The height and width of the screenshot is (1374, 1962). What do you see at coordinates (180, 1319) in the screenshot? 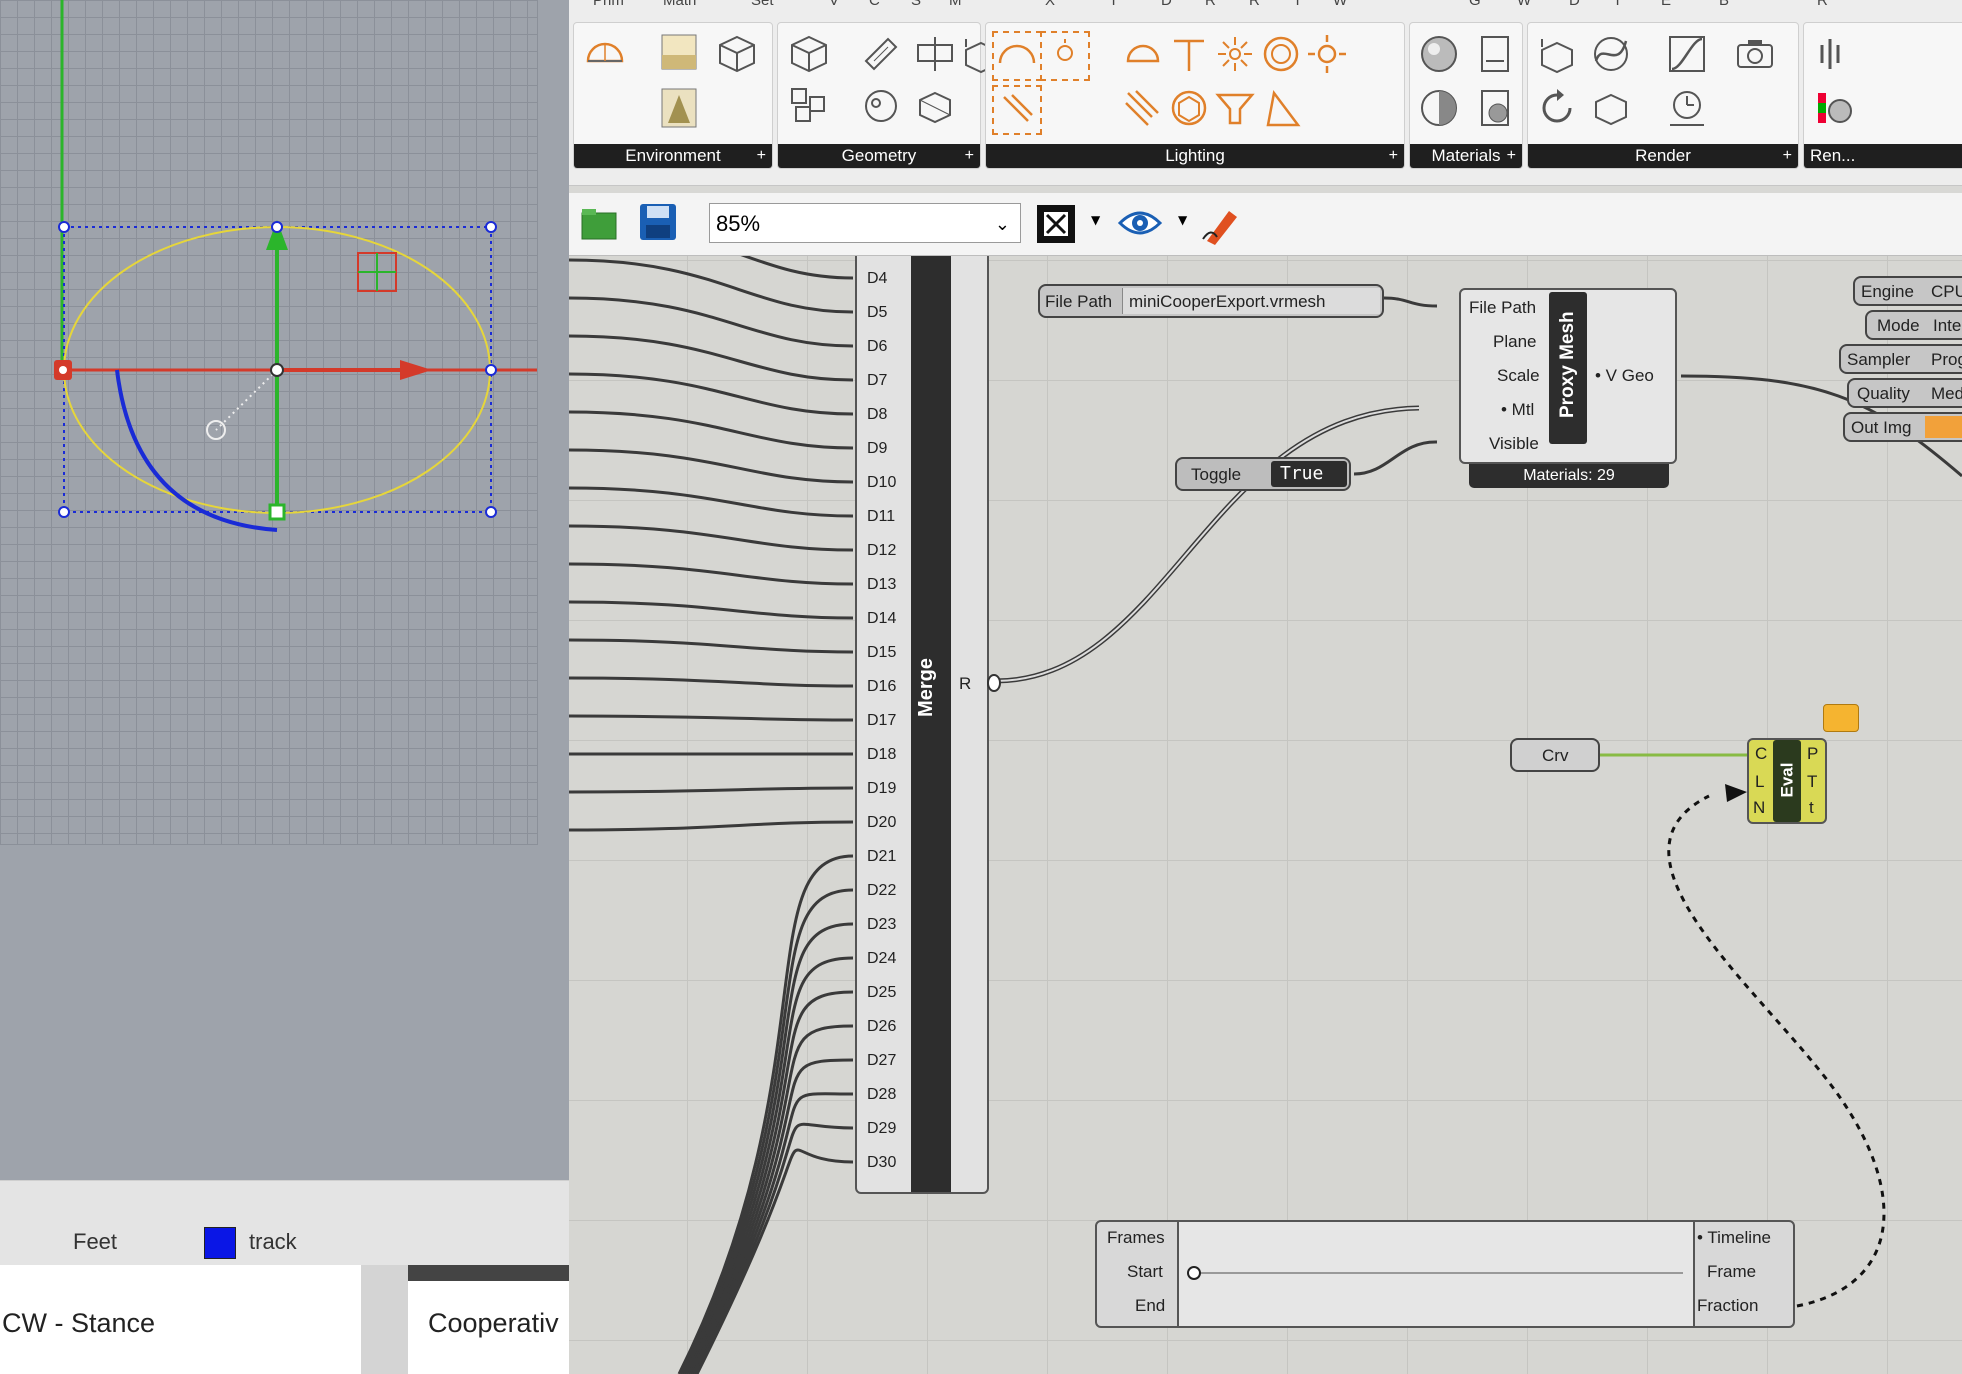
I see `doc-tab-stance: CW - Stance` at bounding box center [180, 1319].